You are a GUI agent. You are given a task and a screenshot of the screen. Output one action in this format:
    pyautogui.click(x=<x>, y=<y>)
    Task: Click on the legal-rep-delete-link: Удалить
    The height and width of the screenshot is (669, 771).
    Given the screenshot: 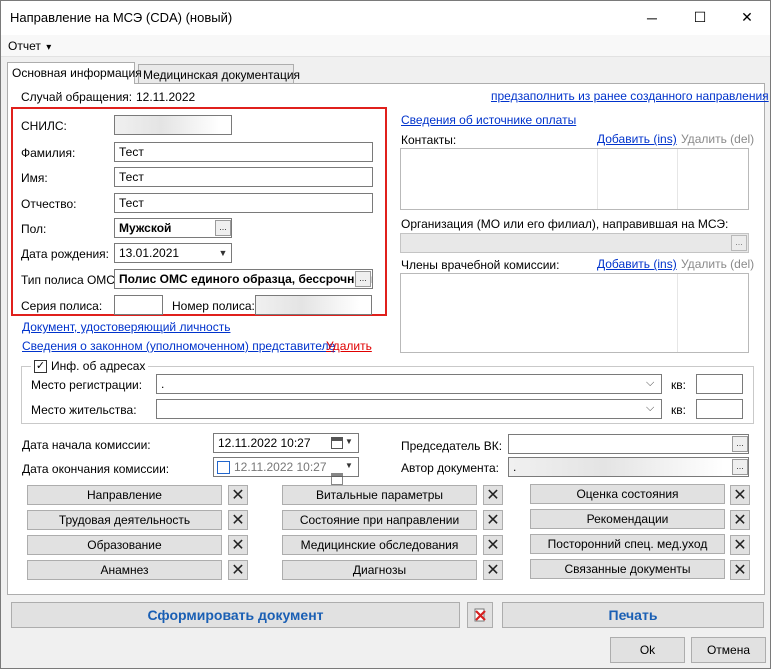 What is the action you would take?
    pyautogui.click(x=349, y=346)
    